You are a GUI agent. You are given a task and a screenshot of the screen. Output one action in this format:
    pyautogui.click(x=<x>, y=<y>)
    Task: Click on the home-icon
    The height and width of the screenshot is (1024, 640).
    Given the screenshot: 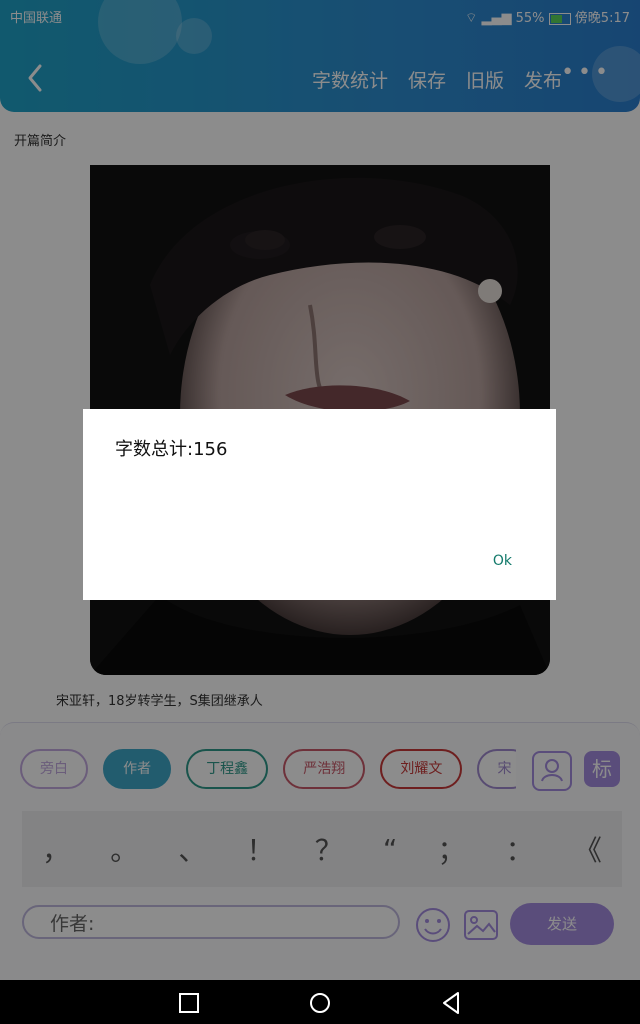 What is the action you would take?
    pyautogui.click(x=320, y=1003)
    